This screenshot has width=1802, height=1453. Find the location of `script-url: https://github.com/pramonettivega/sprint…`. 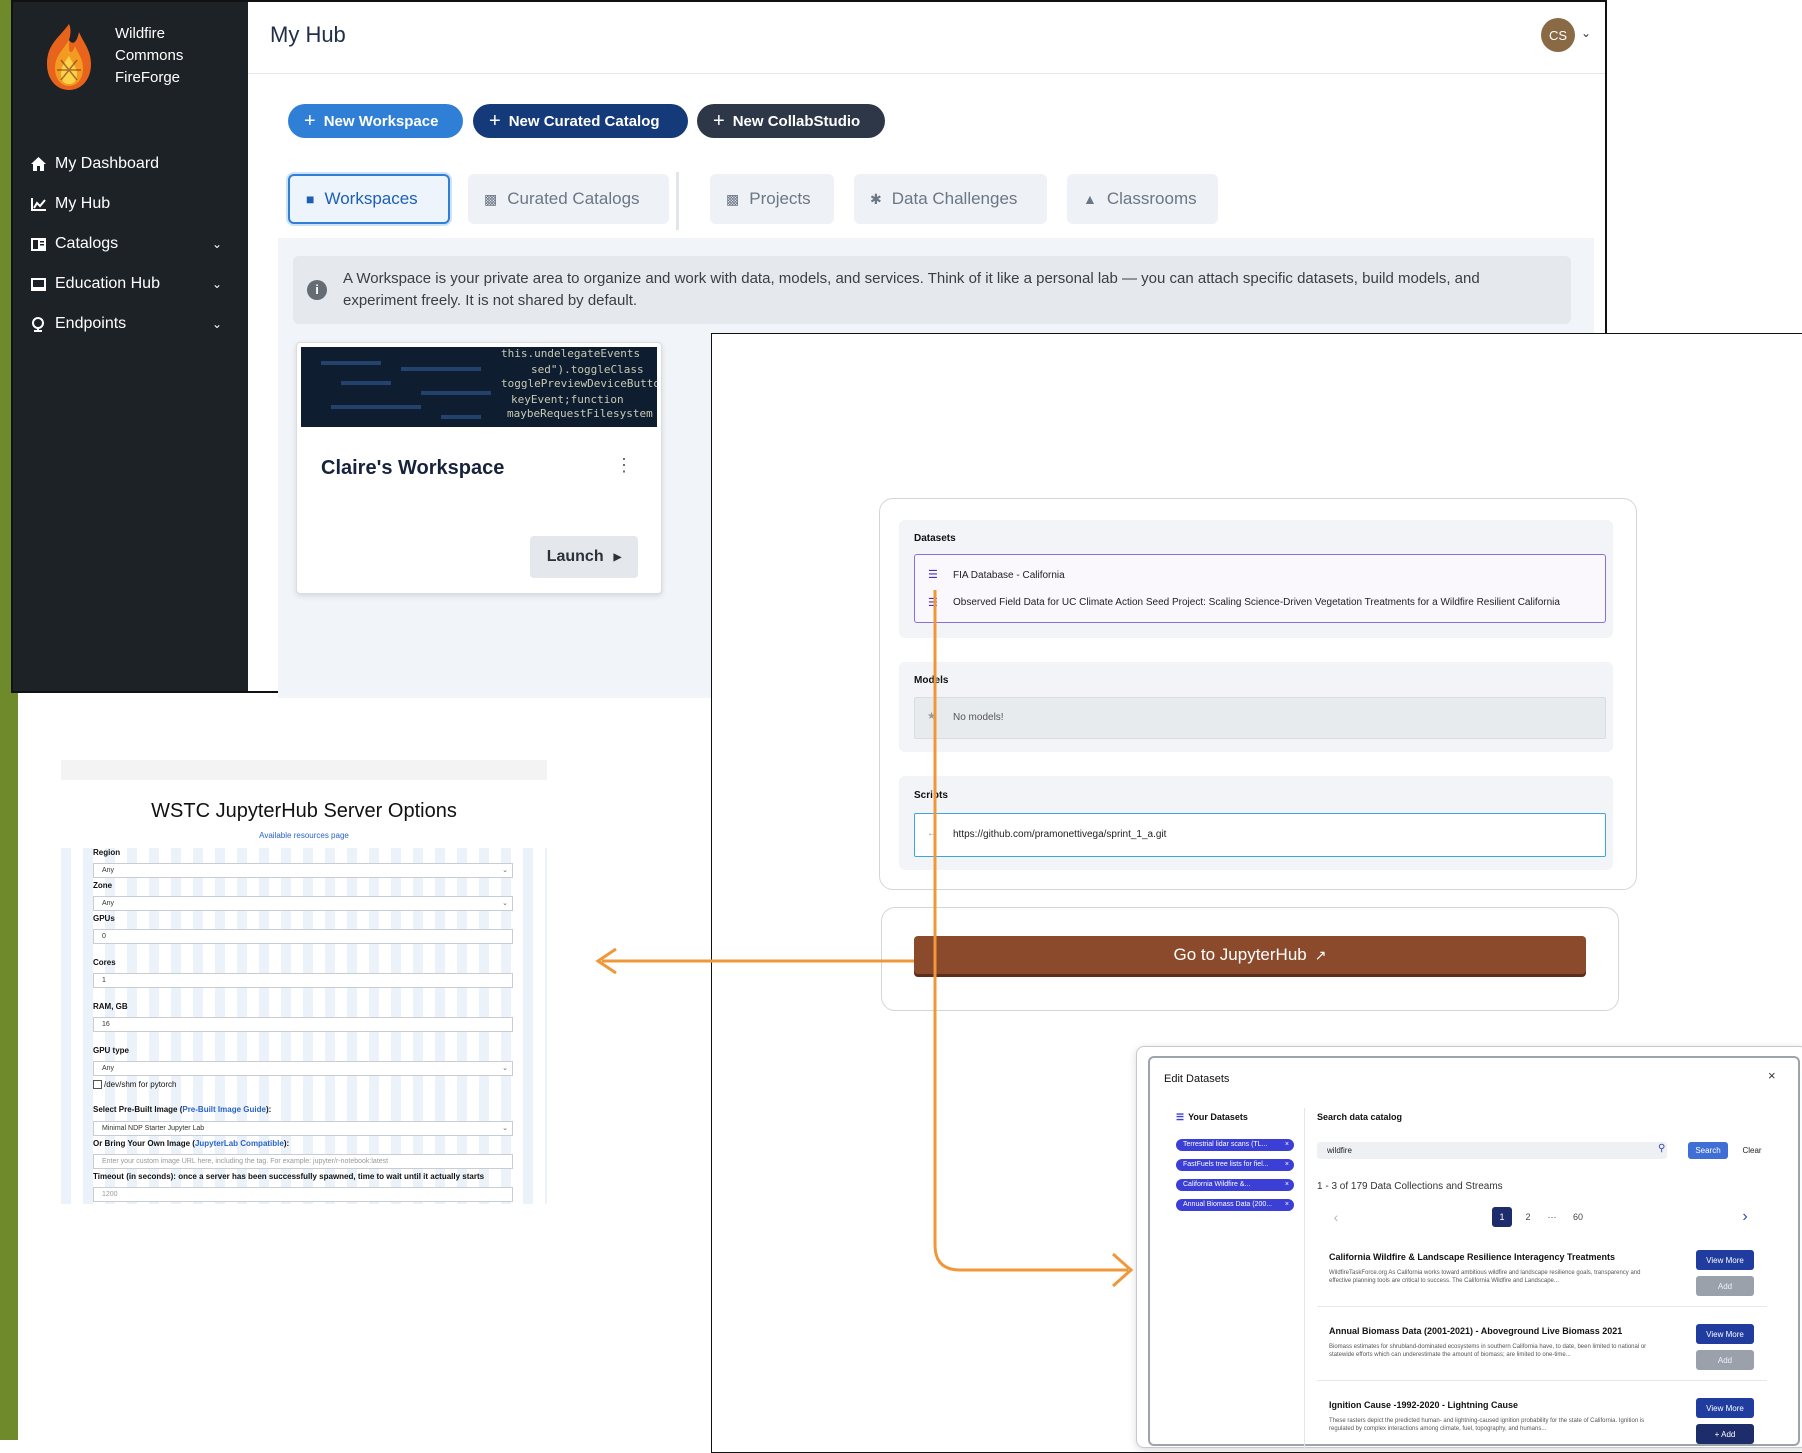

script-url: https://github.com/pramonettivega/sprint… is located at coordinates (1059, 834).